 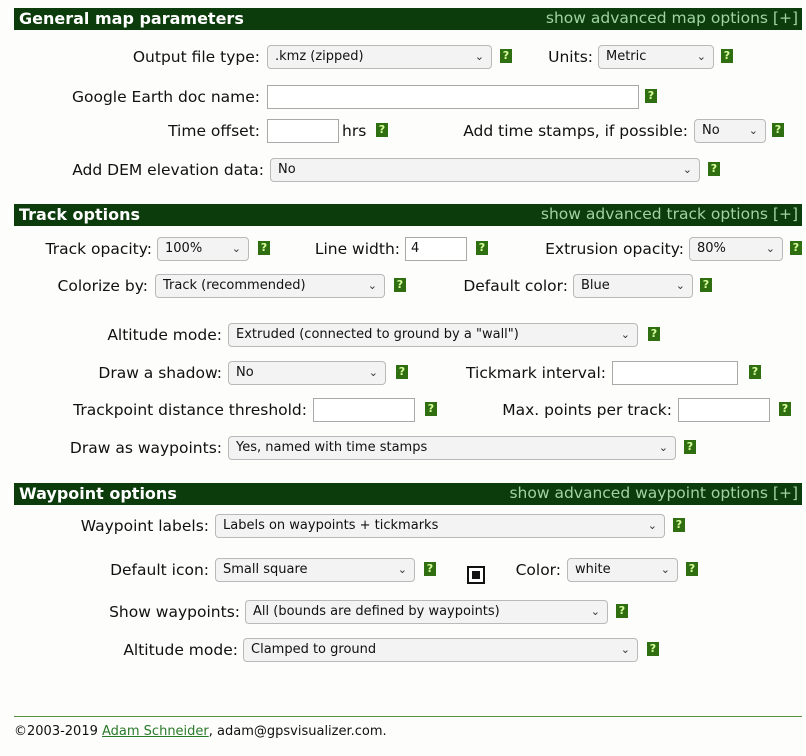 What do you see at coordinates (622, 570) in the screenshot?
I see `waypoint-color-select: white ⌄` at bounding box center [622, 570].